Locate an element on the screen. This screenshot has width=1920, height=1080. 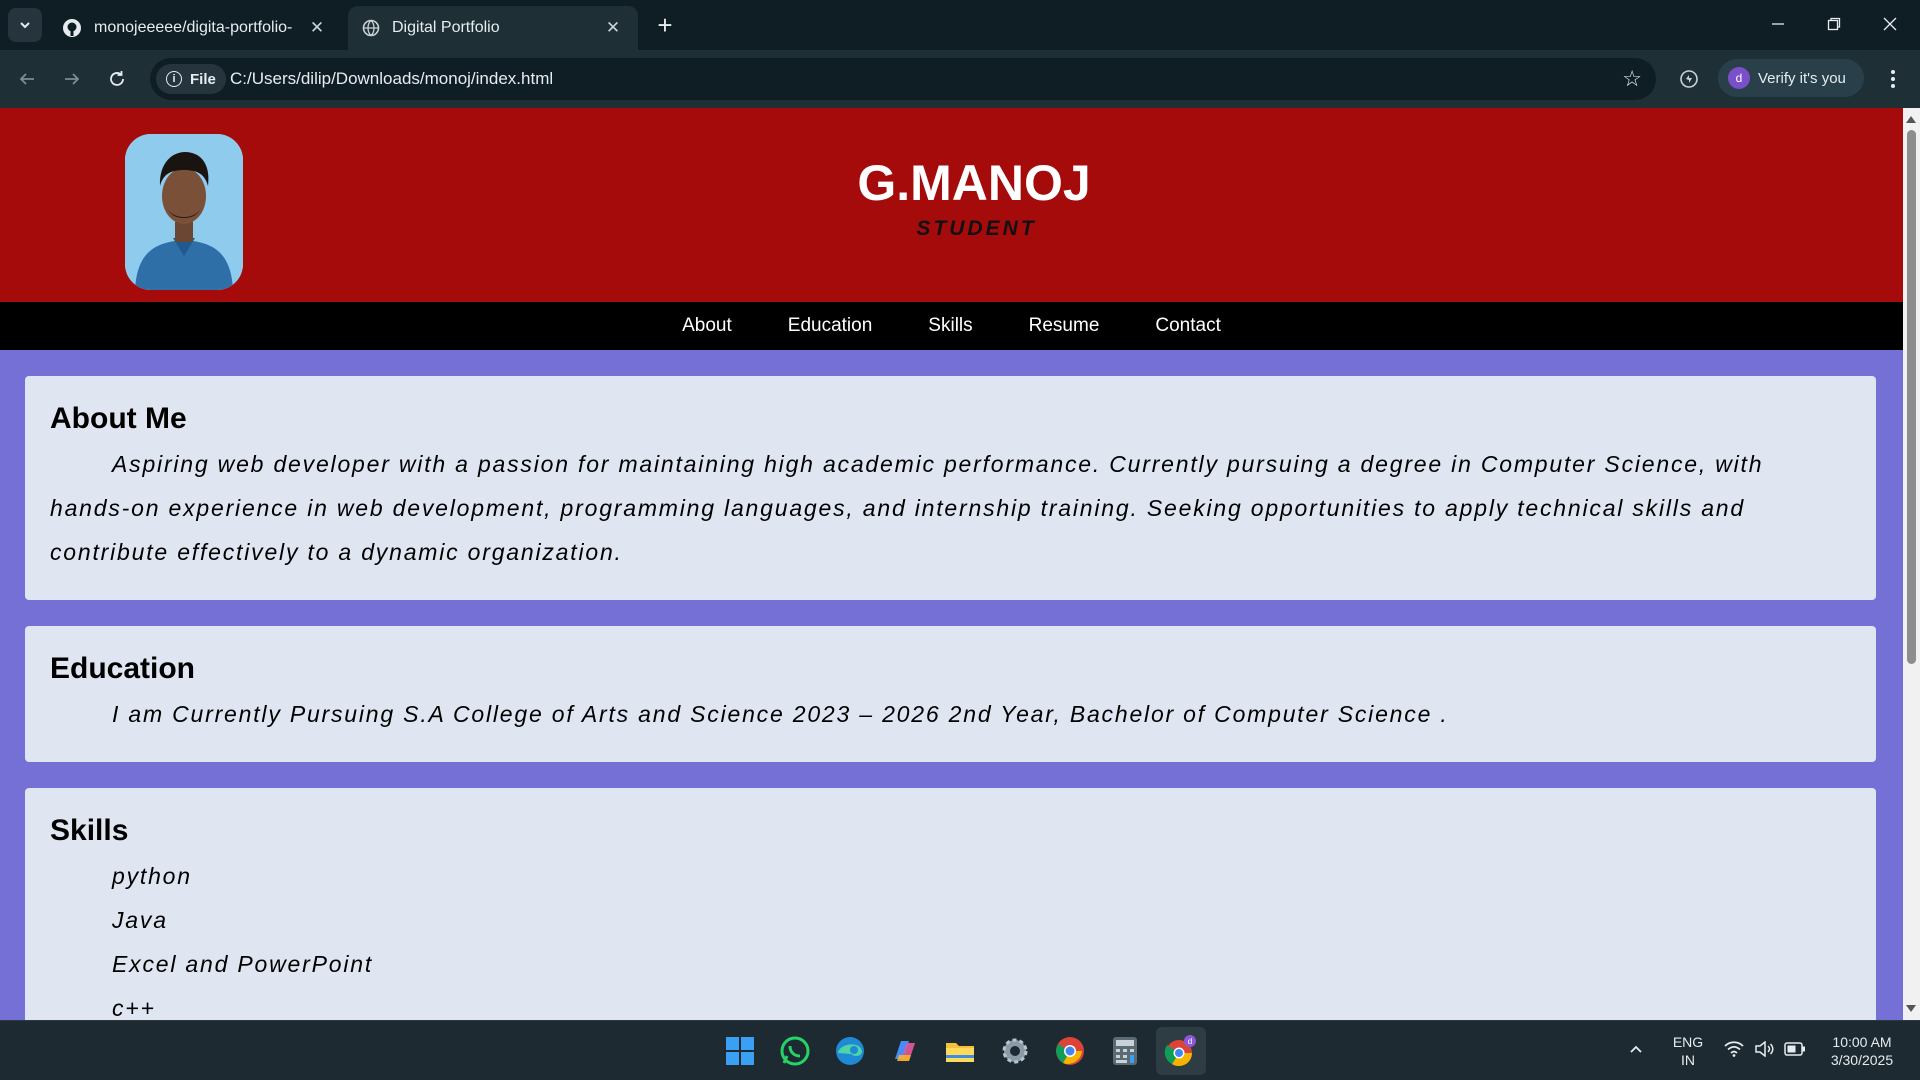
nav-link-skills: Skills is located at coordinates (950, 326).